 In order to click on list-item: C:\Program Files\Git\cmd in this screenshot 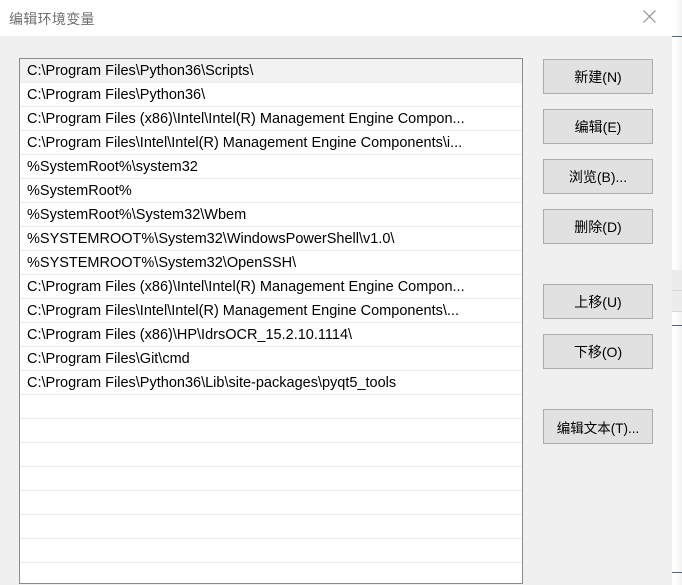, I will do `click(271, 359)`.